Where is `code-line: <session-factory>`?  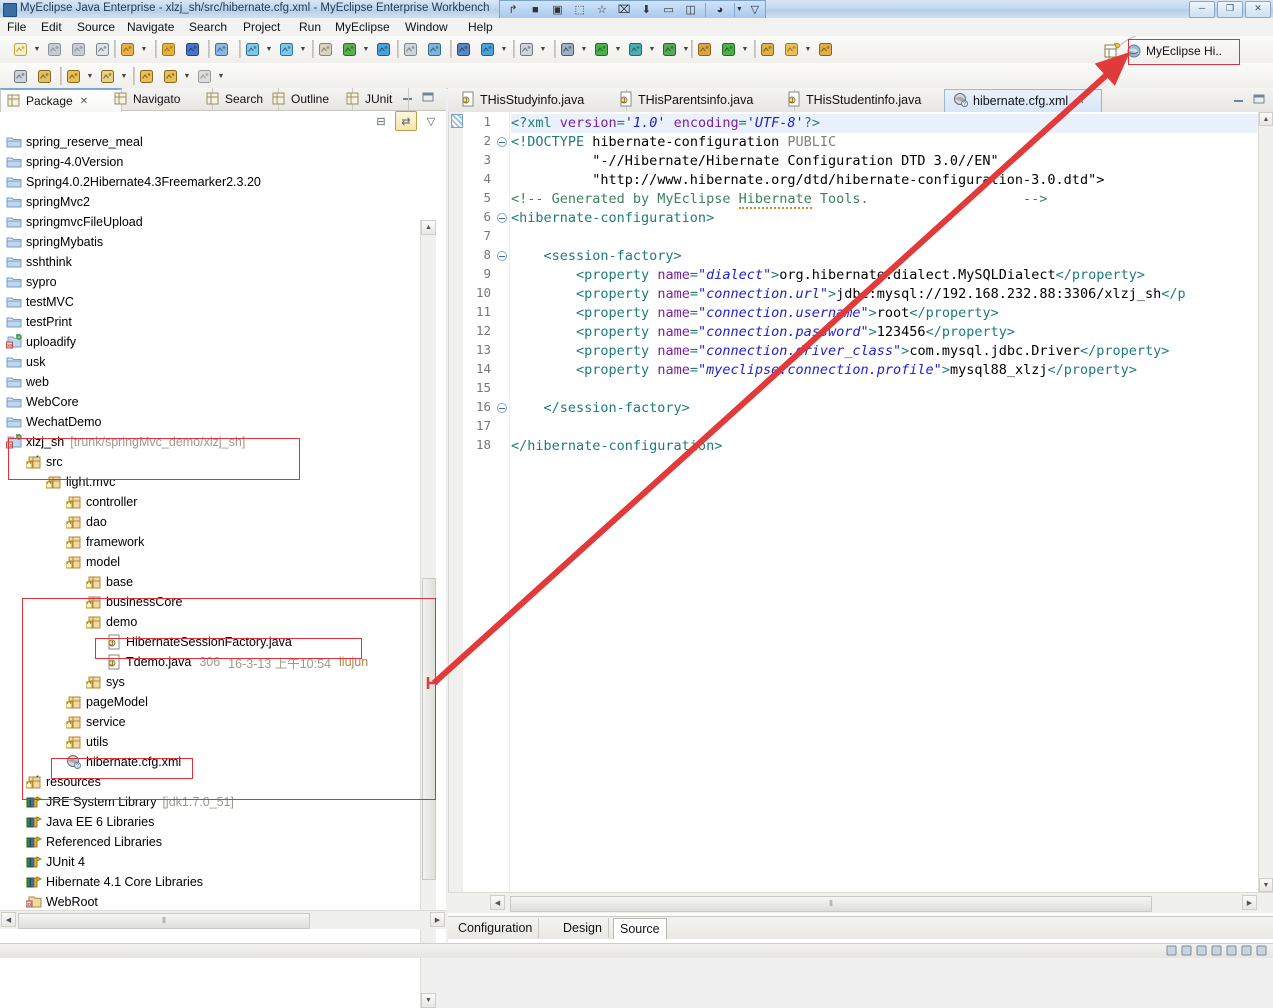
code-line: <session-factory> is located at coordinates (596, 256).